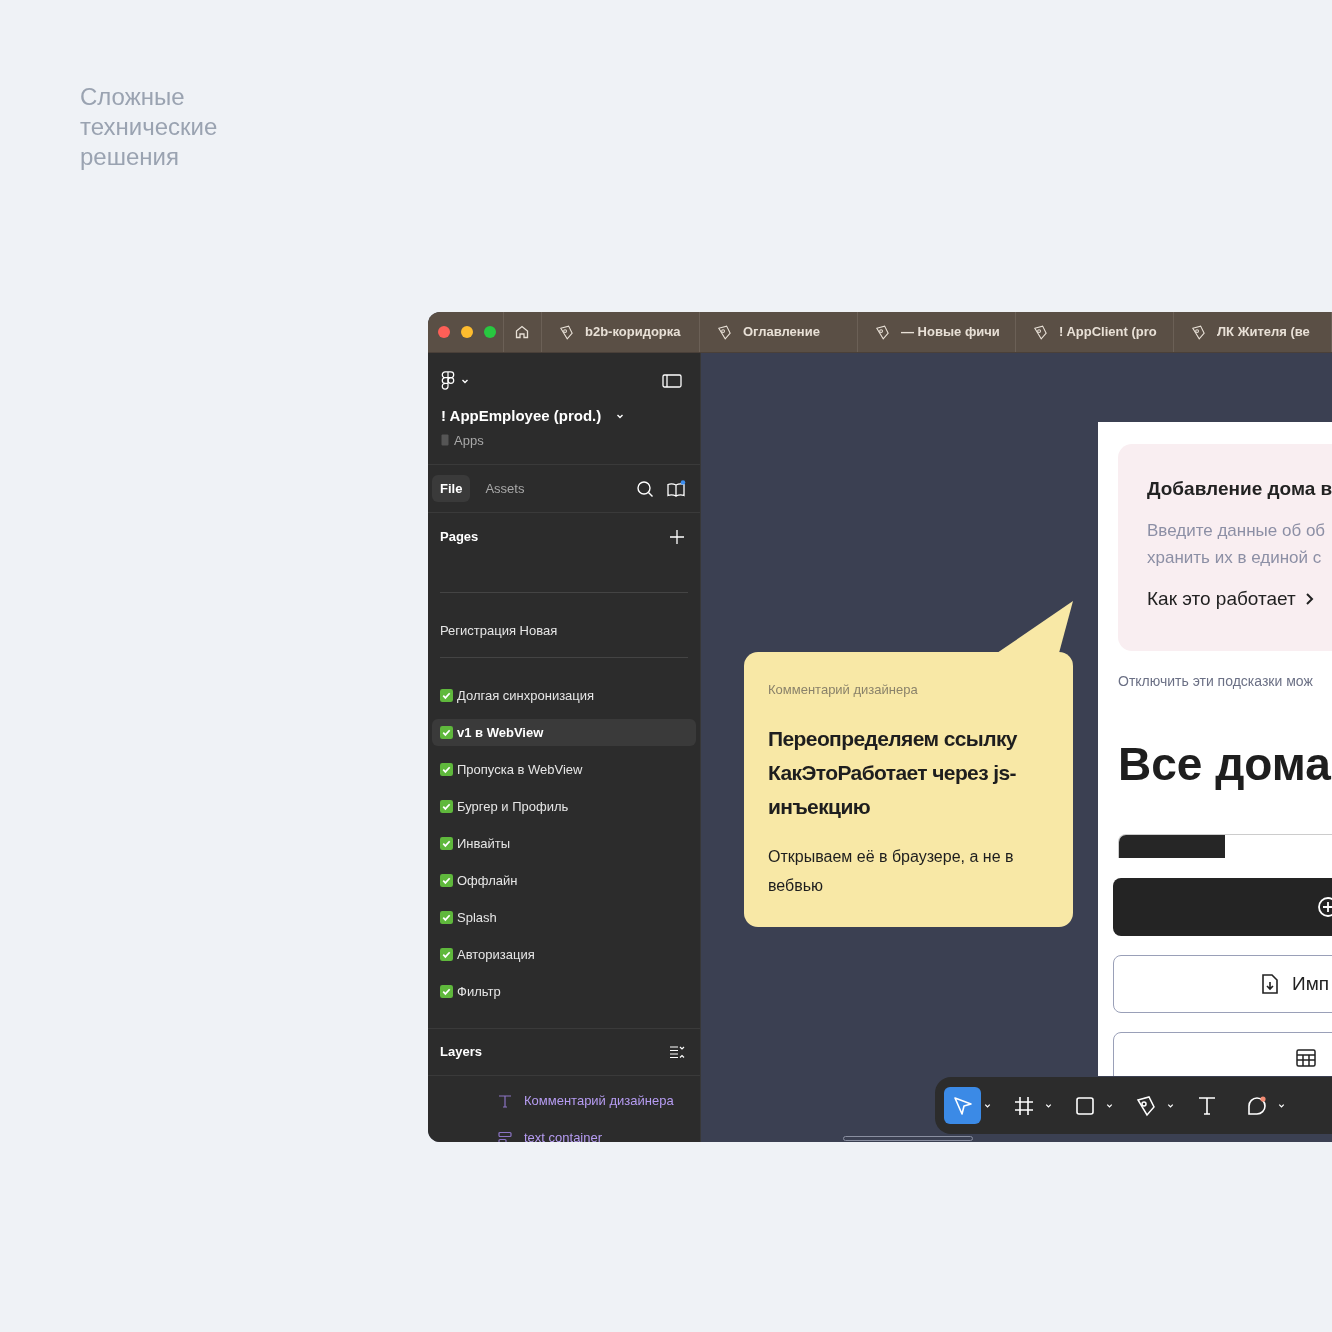 This screenshot has width=1332, height=1332. What do you see at coordinates (459, 536) in the screenshot?
I see `pages-heading: Pages` at bounding box center [459, 536].